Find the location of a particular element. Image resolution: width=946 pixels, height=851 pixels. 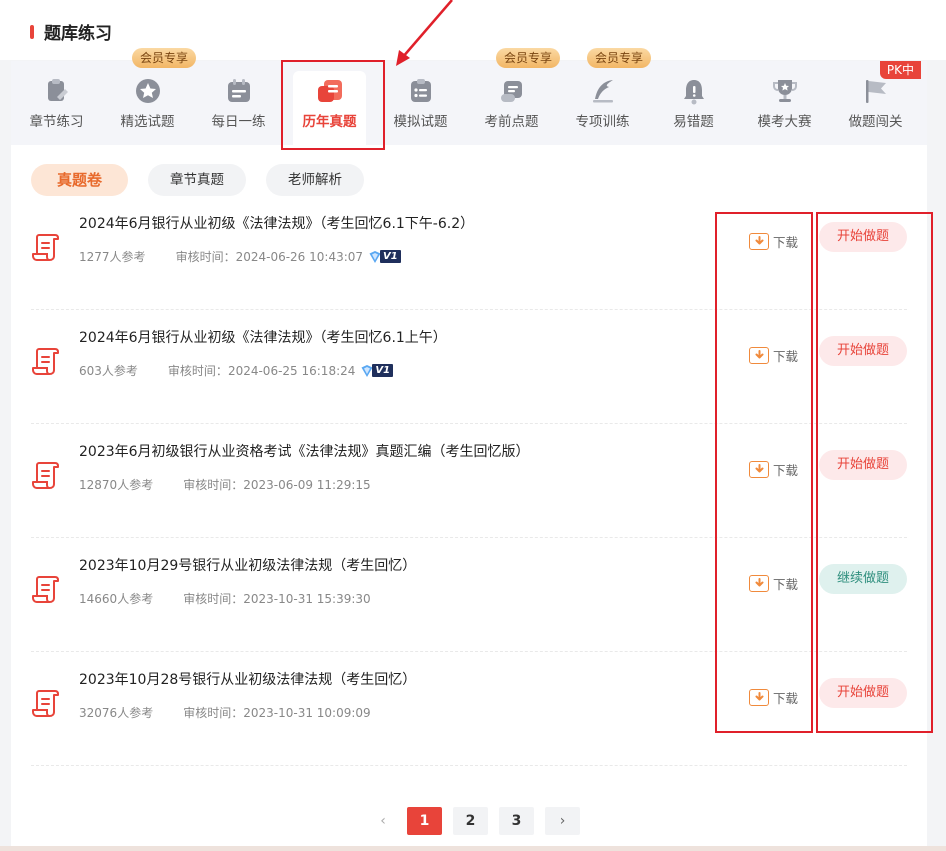

quill-icon is located at coordinates (603, 91).